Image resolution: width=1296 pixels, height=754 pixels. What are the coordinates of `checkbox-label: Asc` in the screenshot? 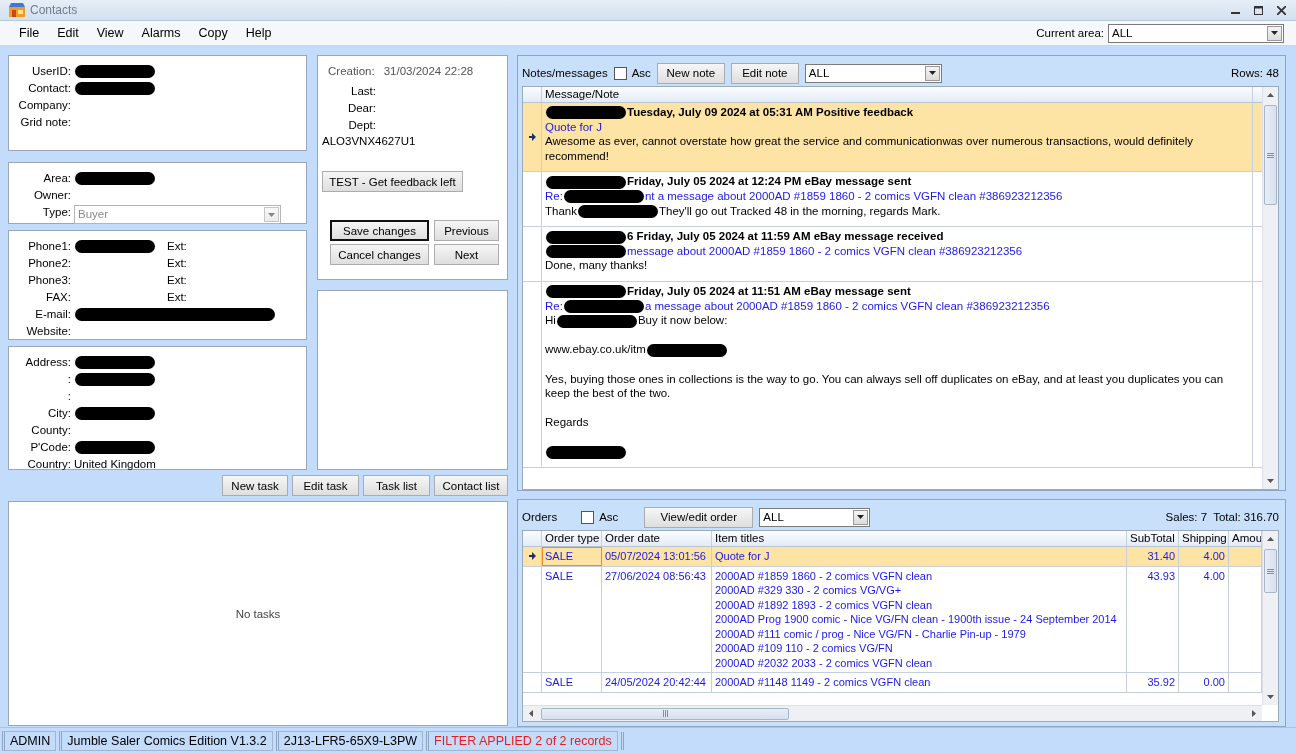 It's located at (609, 517).